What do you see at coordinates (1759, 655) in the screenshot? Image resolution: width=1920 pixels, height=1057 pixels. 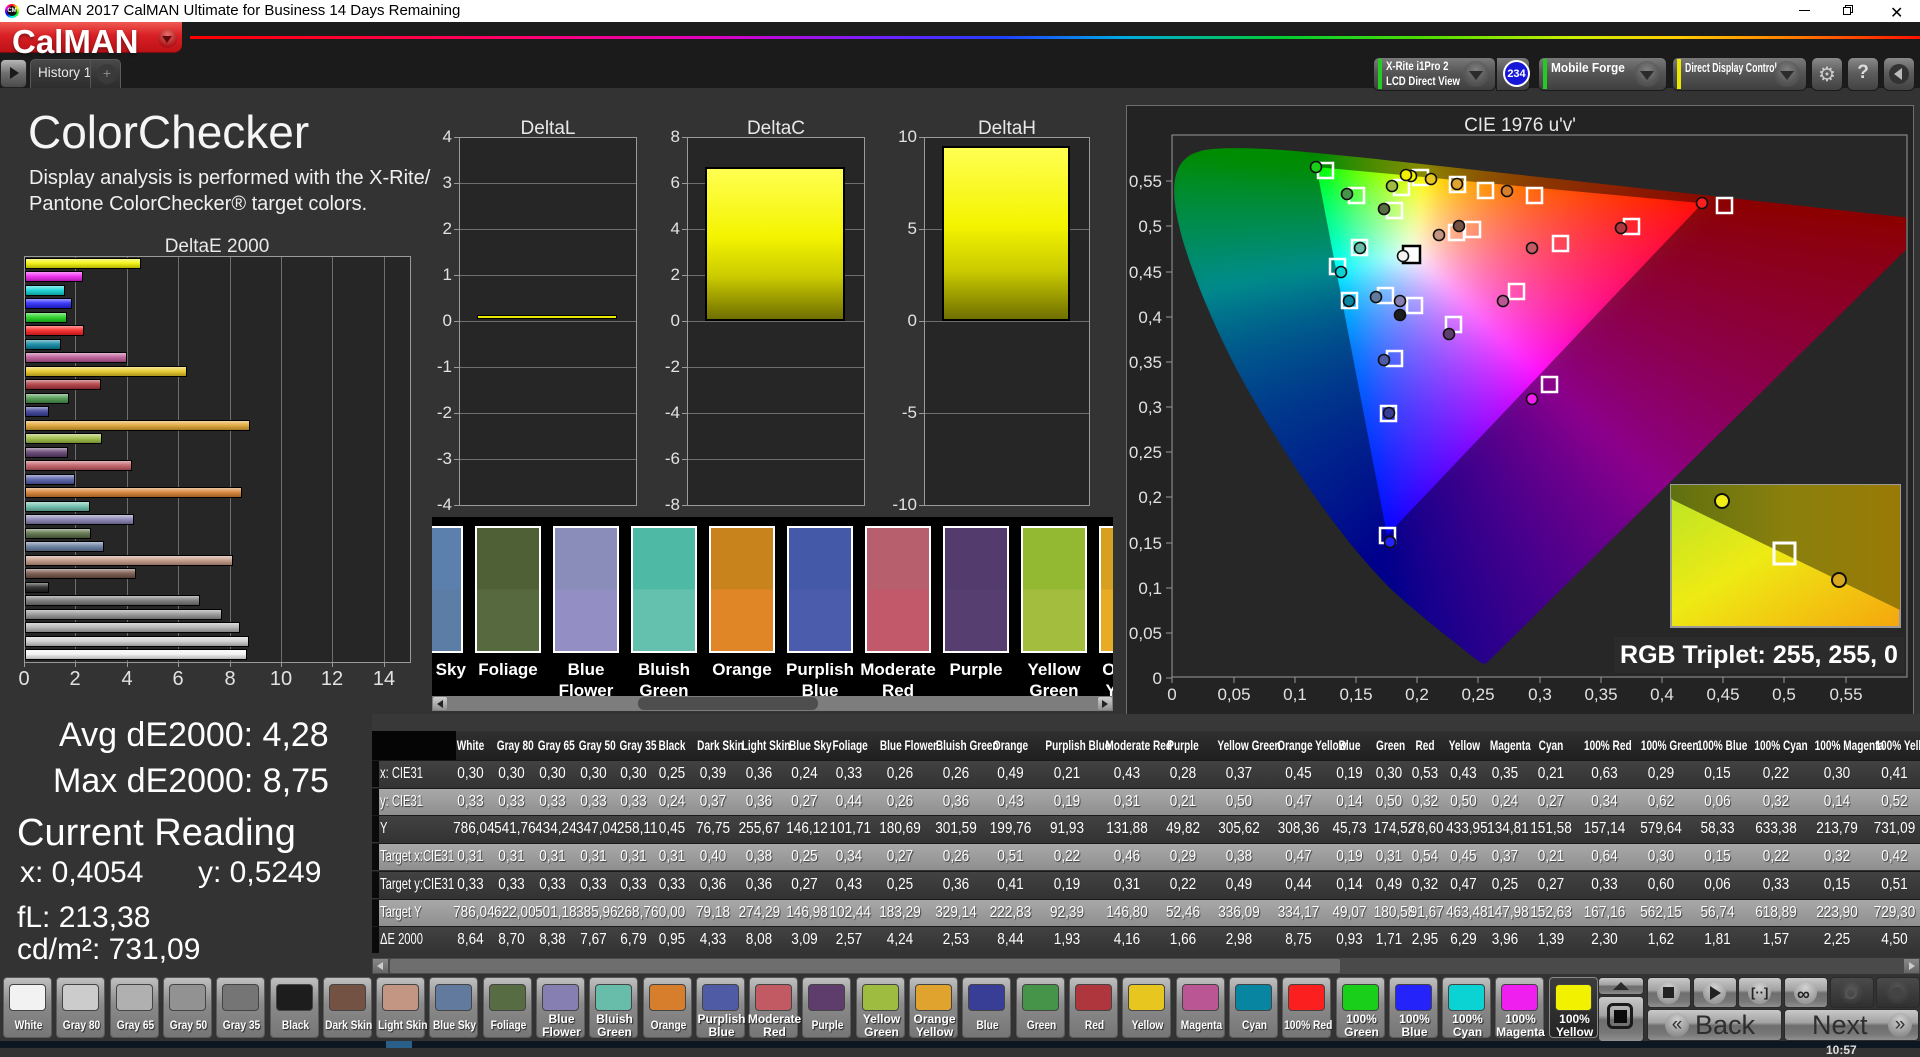 I see `svg-text: RGB Triplet: 255, 255, 0` at bounding box center [1759, 655].